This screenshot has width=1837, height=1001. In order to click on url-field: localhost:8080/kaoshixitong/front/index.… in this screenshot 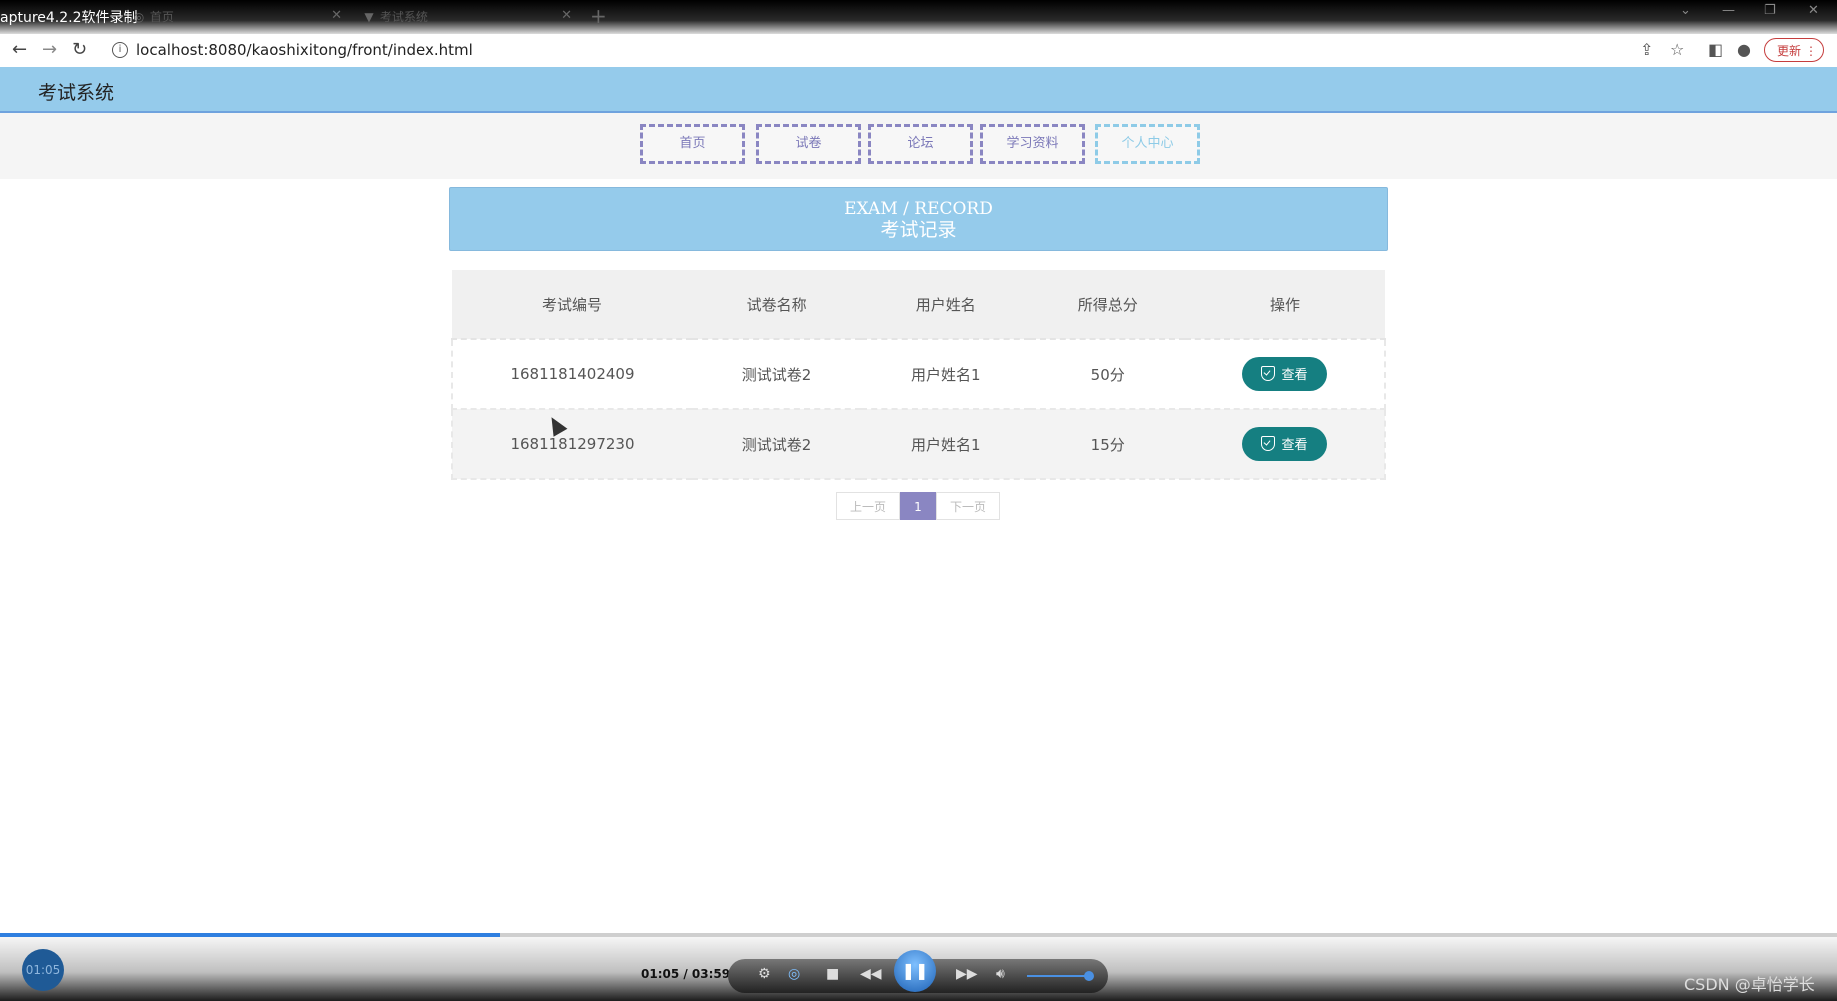, I will do `click(304, 50)`.